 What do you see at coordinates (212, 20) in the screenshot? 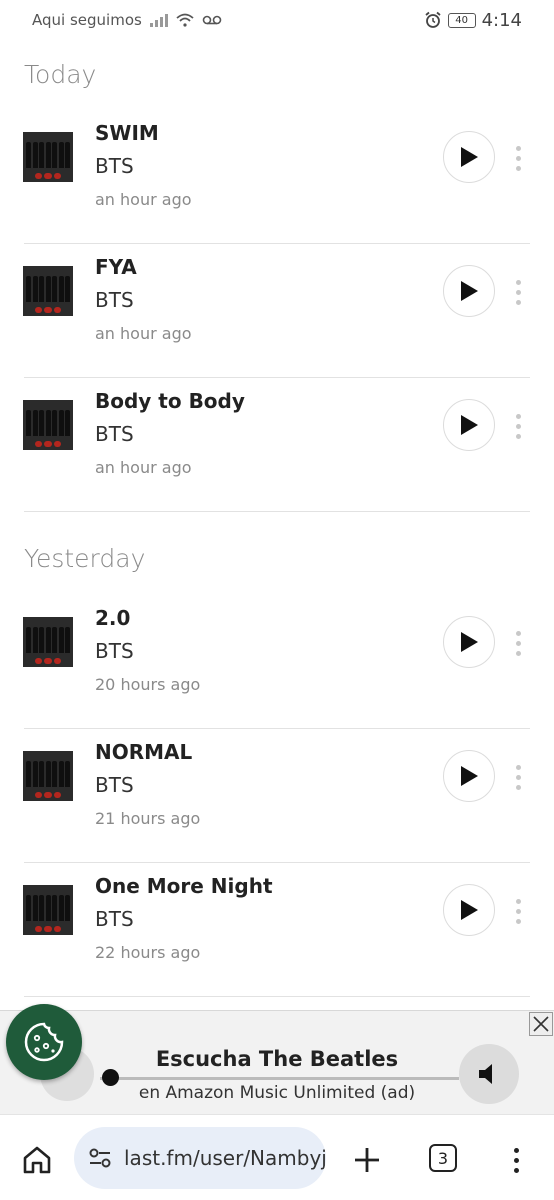
I see `voicemail-icon` at bounding box center [212, 20].